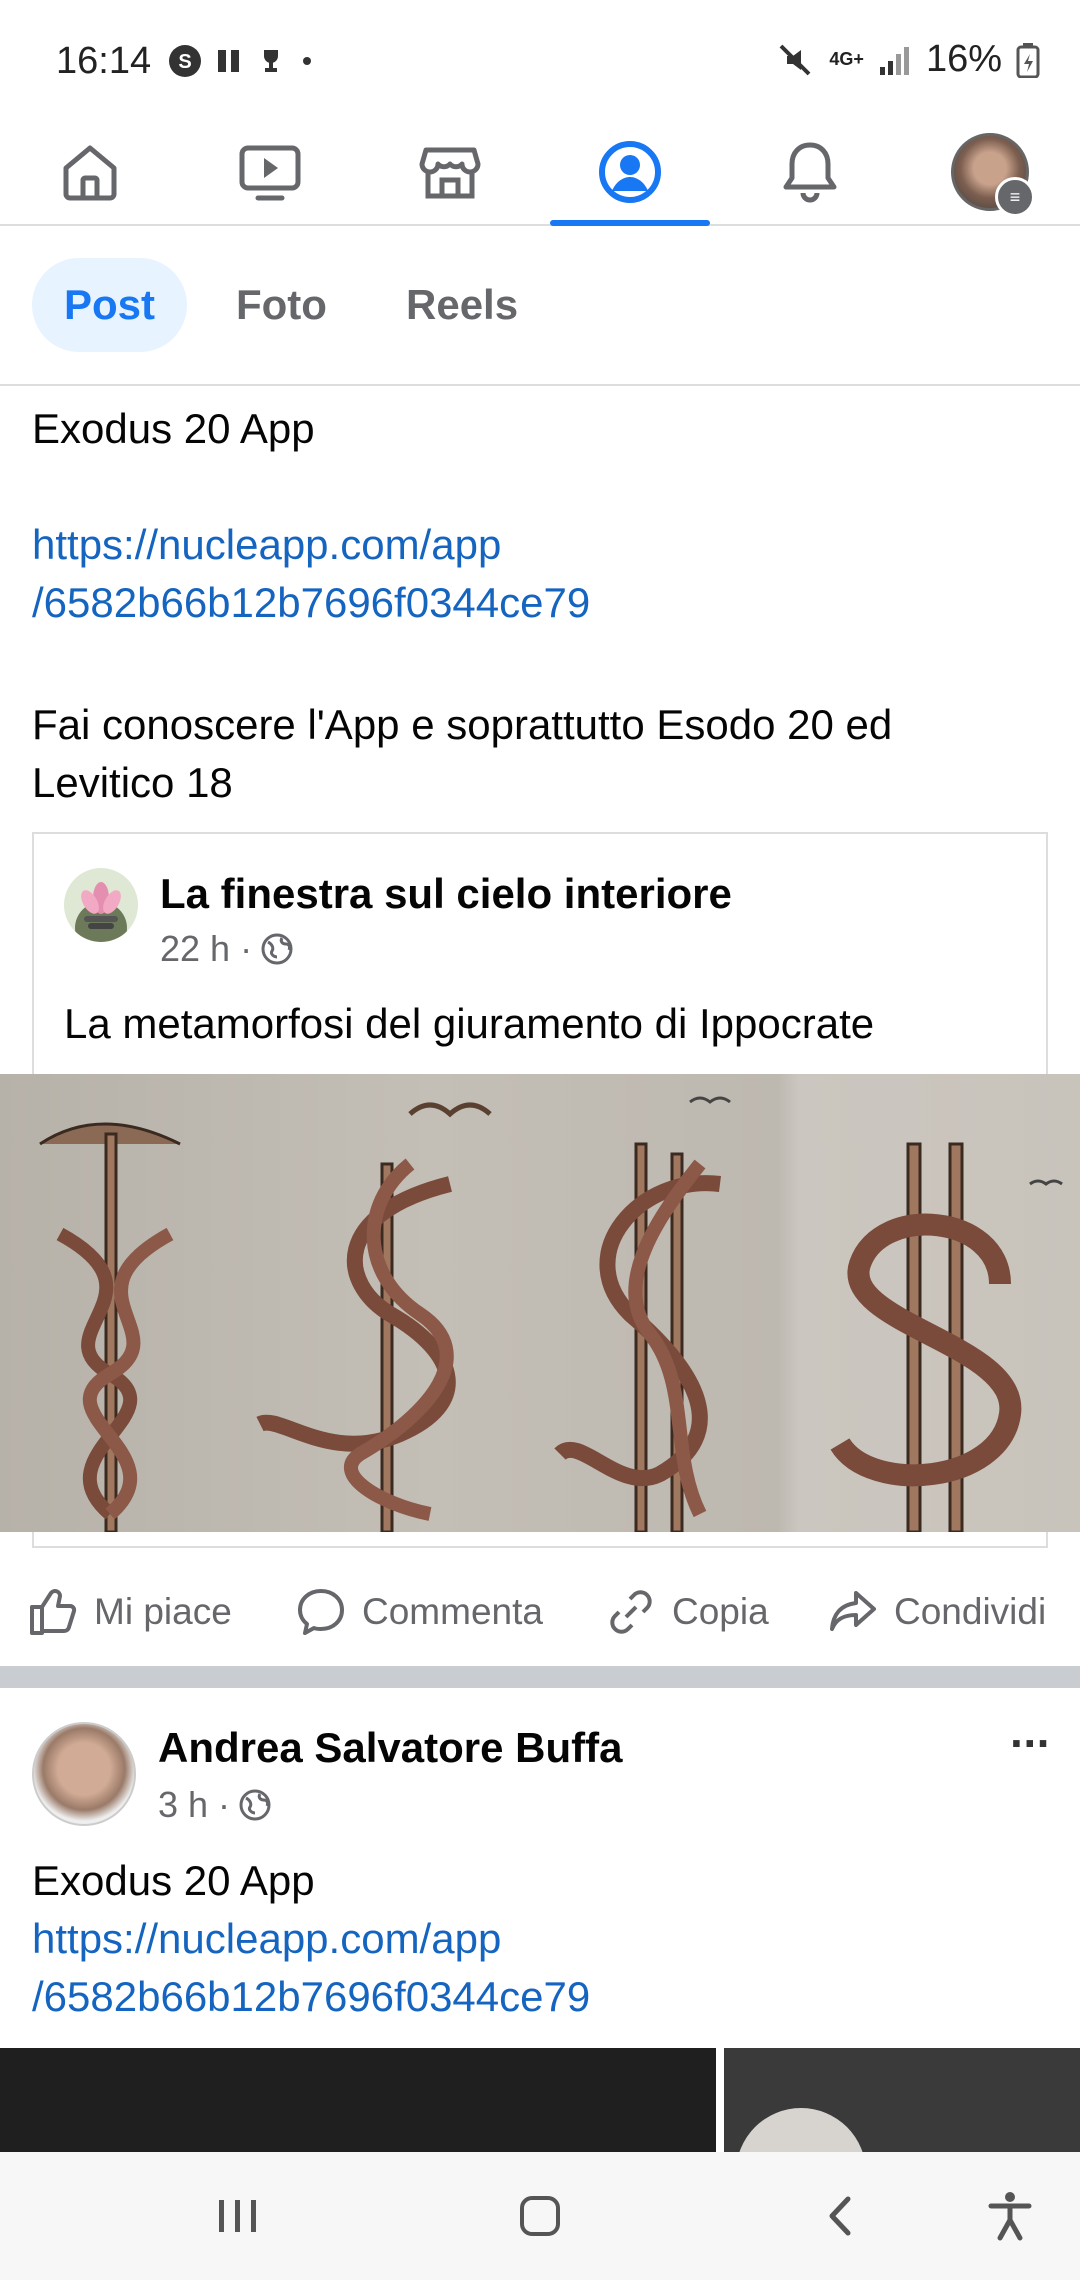 The image size is (1080, 2280). I want to click on share-icon, so click(853, 1611).